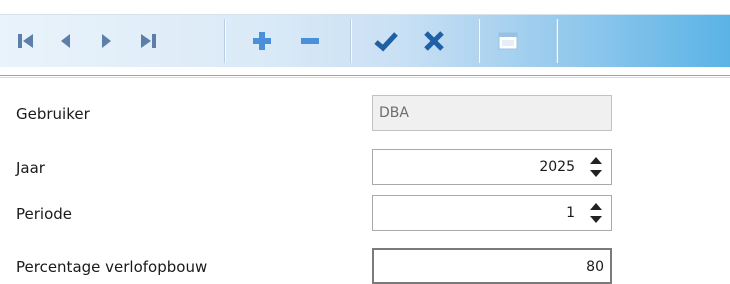 The image size is (730, 284). Describe the element at coordinates (596, 213) in the screenshot. I see `periode-spinner-arrows-icon` at that location.